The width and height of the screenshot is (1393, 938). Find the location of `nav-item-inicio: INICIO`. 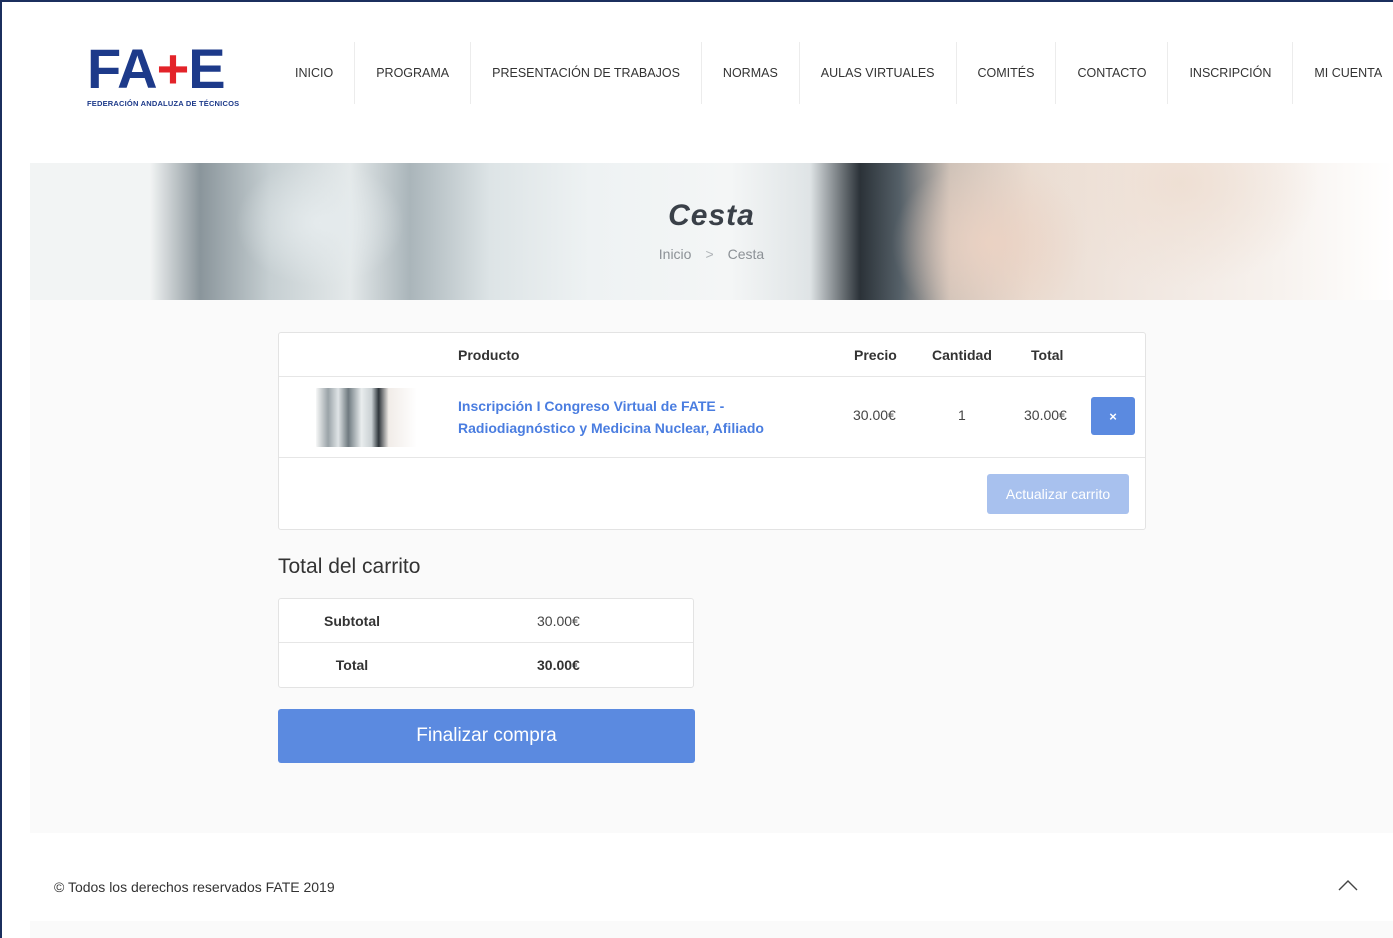

nav-item-inicio: INICIO is located at coordinates (314, 73).